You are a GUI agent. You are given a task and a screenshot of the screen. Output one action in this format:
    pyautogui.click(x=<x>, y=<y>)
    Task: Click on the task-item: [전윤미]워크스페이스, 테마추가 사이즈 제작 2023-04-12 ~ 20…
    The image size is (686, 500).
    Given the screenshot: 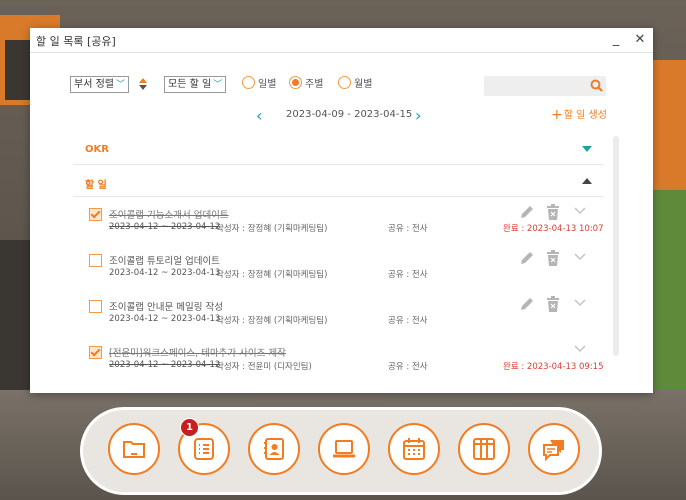 What is the action you would take?
    pyautogui.click(x=346, y=362)
    